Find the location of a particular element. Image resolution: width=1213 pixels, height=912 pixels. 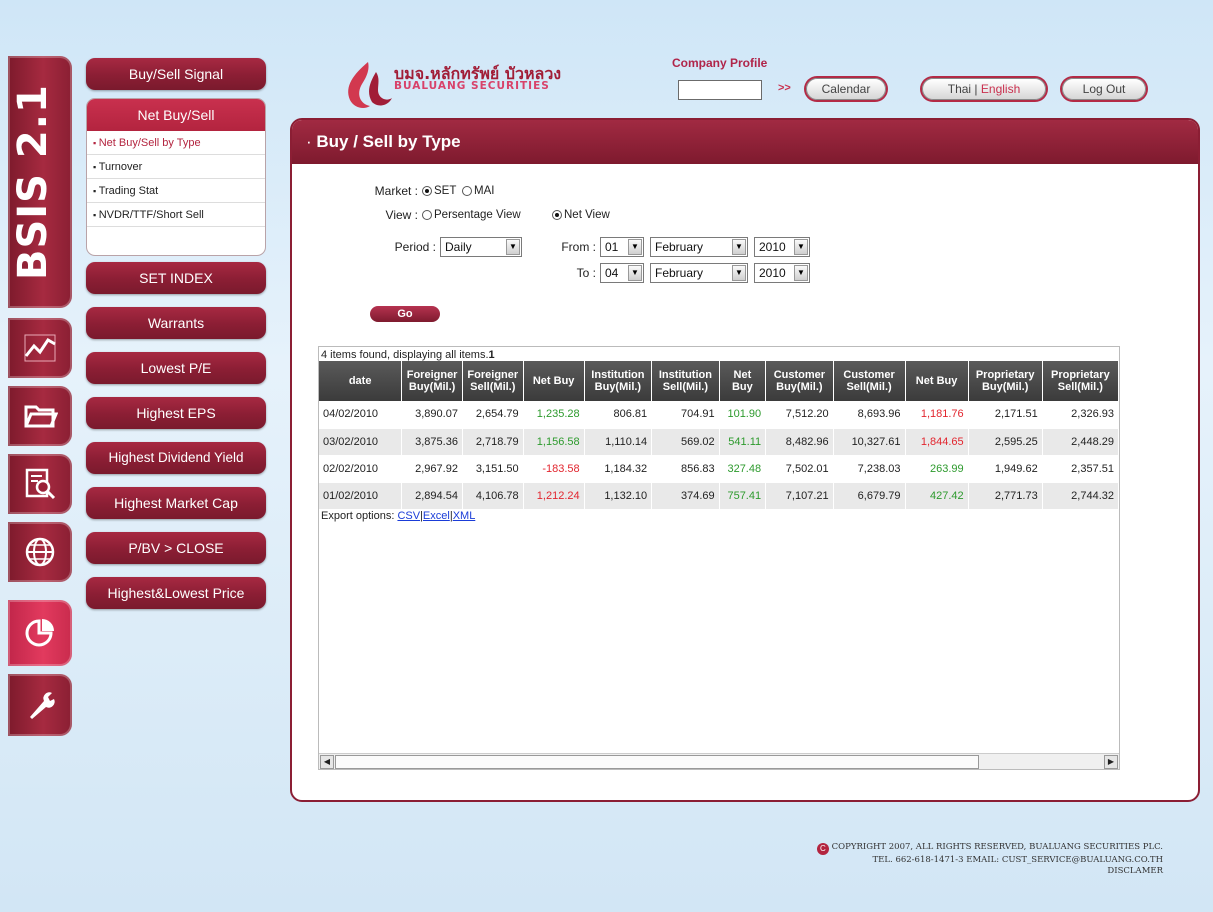

footer-disclaimer-link: DISCLAMER is located at coordinates (990, 871).